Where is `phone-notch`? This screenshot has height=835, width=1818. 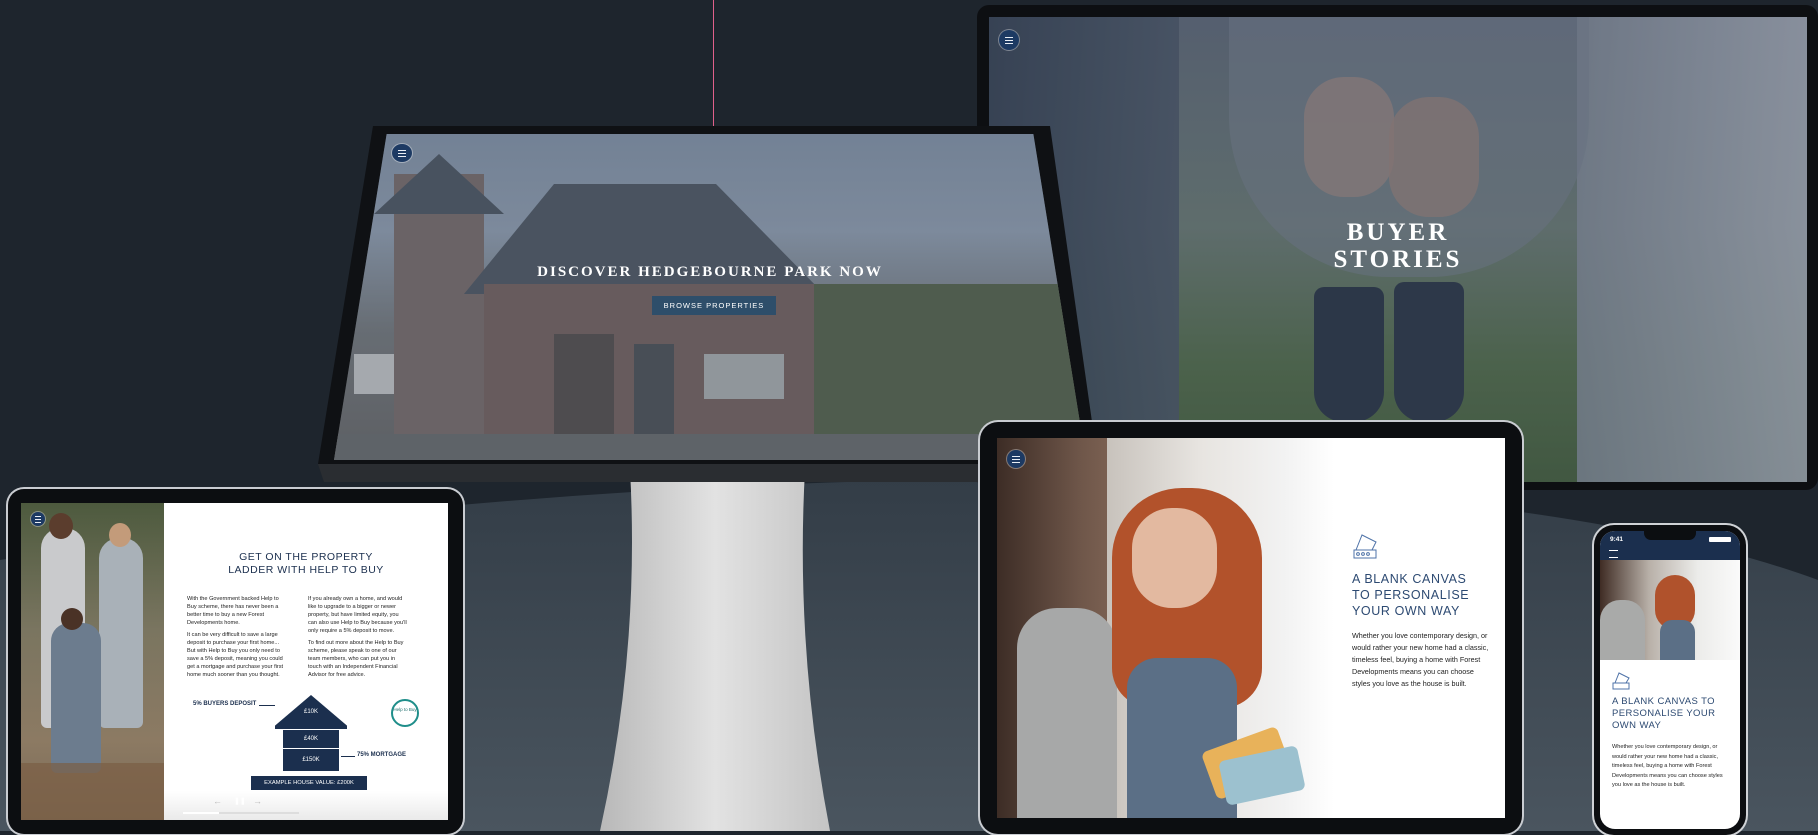
phone-notch is located at coordinates (1670, 535).